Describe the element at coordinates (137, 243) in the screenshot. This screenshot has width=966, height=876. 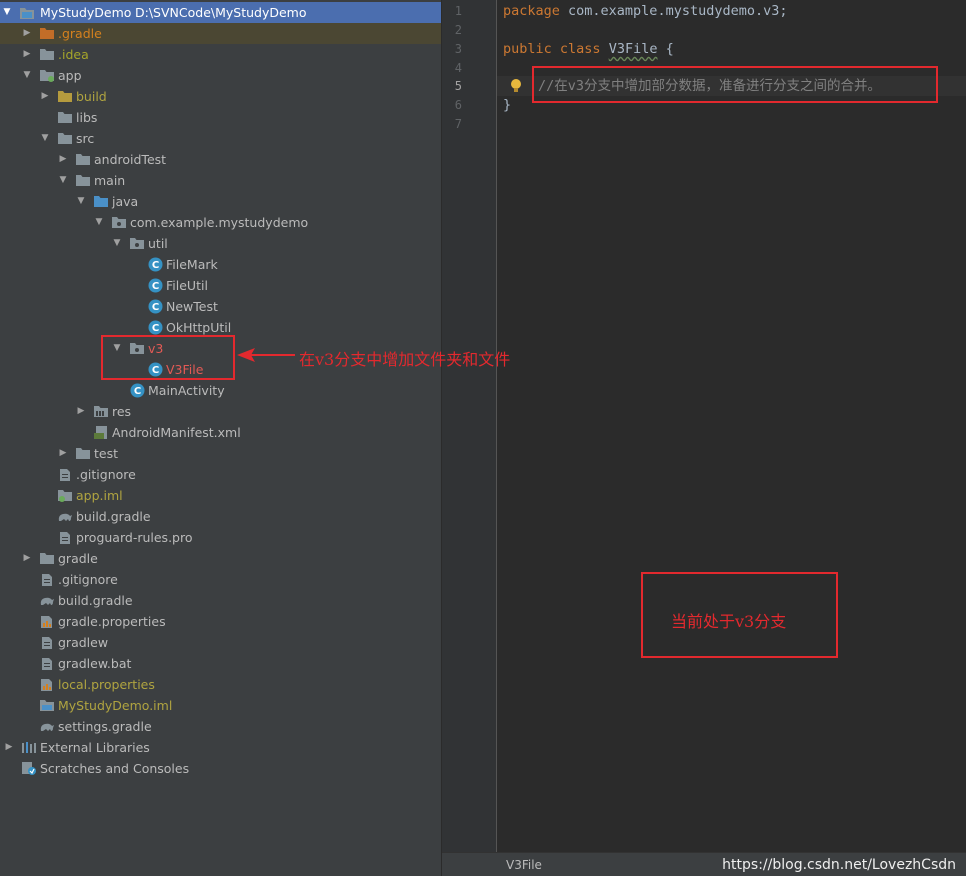
I see `package-icon` at that location.